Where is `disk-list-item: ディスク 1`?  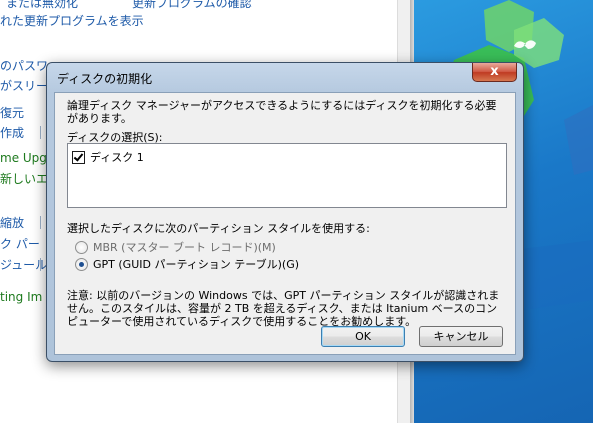 disk-list-item: ディスク 1 is located at coordinates (108, 157).